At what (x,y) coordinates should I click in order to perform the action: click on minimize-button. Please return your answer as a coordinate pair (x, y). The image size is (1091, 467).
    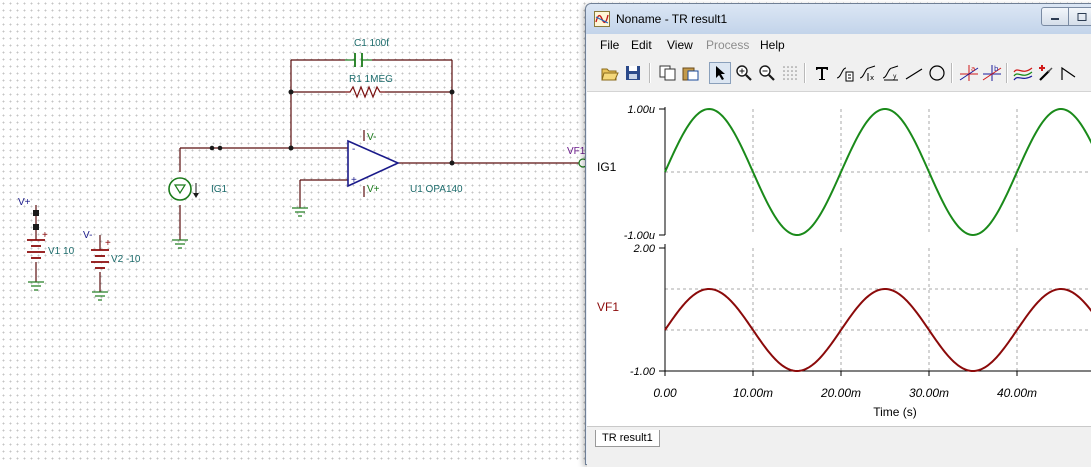
    Looking at the image, I should click on (1055, 16).